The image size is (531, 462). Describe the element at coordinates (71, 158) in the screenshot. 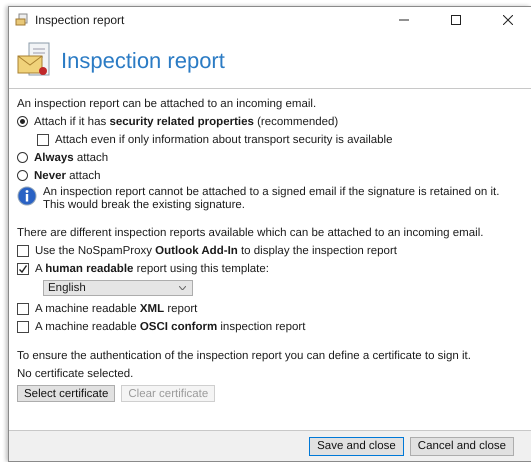

I see `option-label: Always attach` at that location.